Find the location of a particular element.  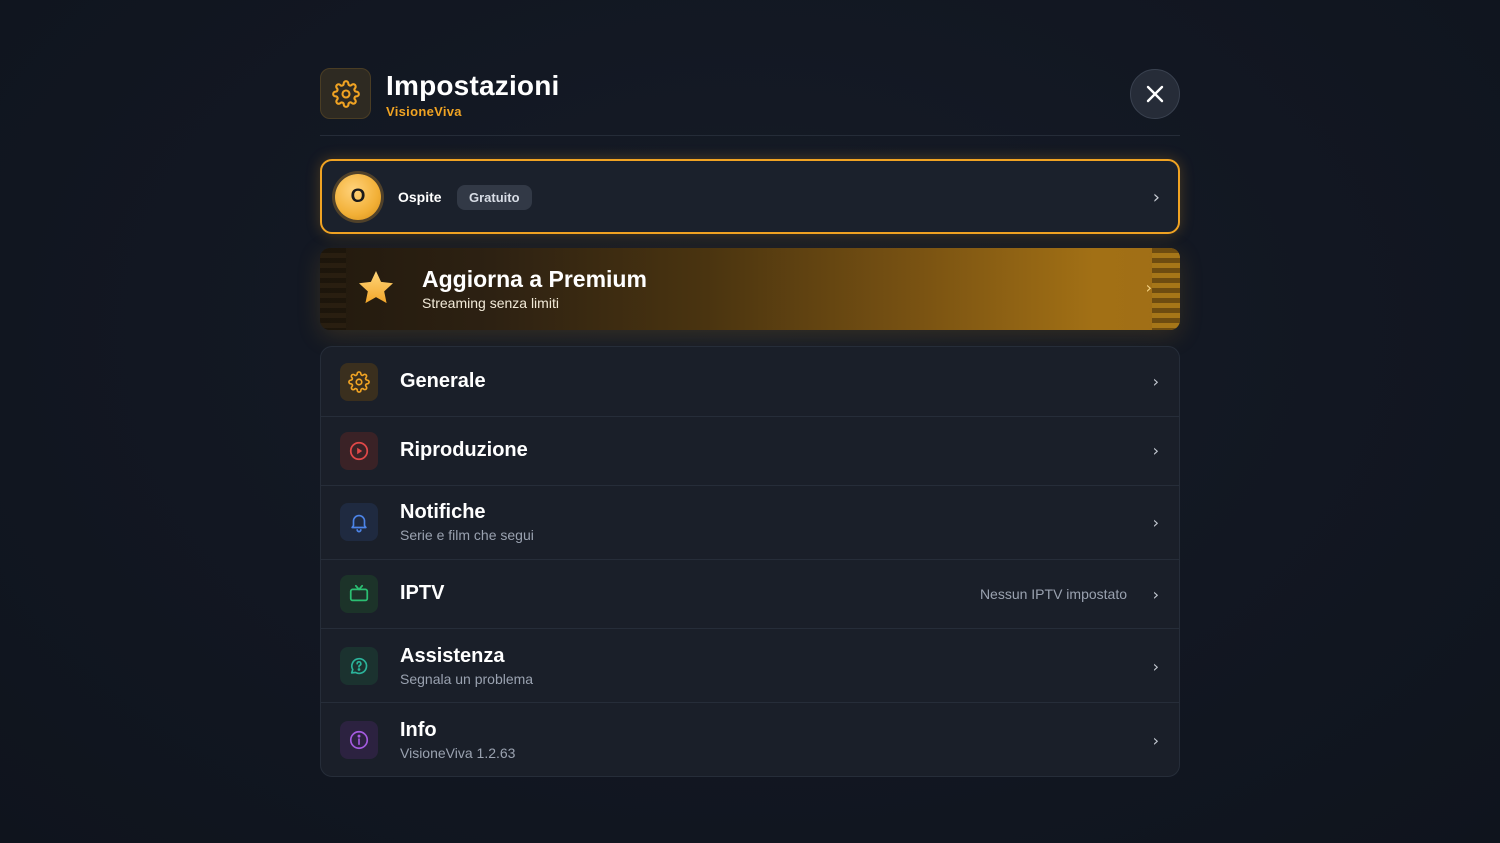

plan-badge: Gratuito is located at coordinates (494, 197).